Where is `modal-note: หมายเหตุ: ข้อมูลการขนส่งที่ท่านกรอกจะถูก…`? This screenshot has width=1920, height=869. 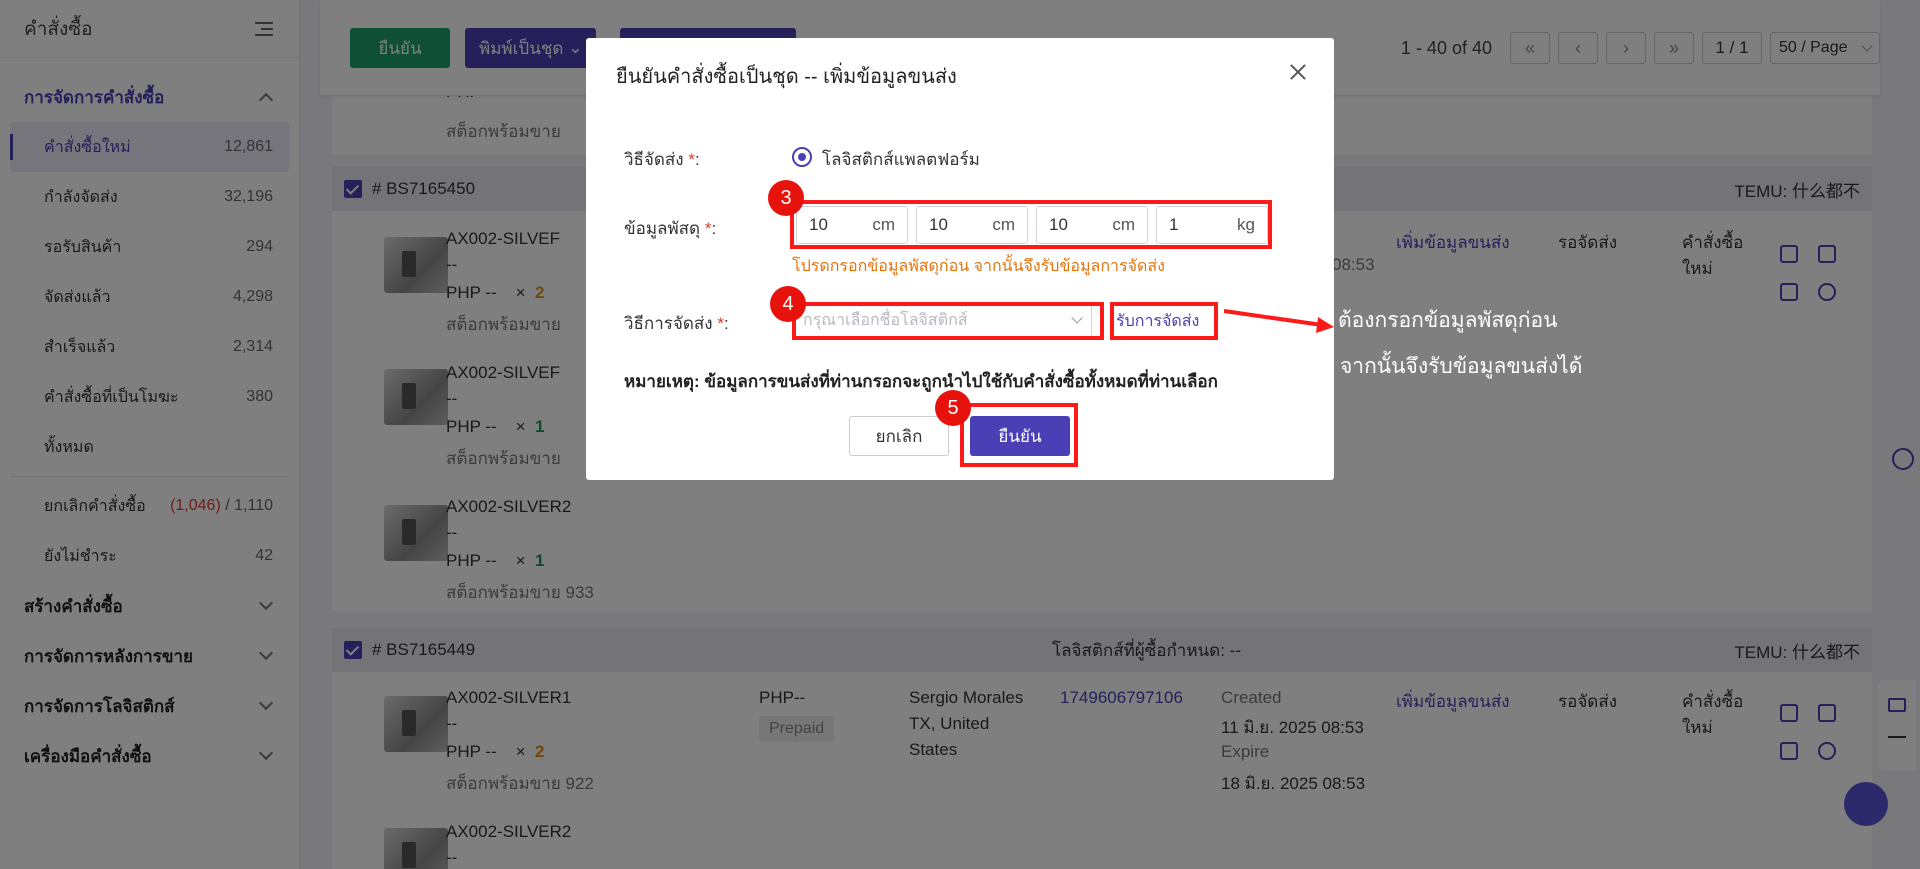
modal-note: หมายเหตุ: ข้อมูลการขนส่งที่ท่านกรอกจะถูก… is located at coordinates (921, 381).